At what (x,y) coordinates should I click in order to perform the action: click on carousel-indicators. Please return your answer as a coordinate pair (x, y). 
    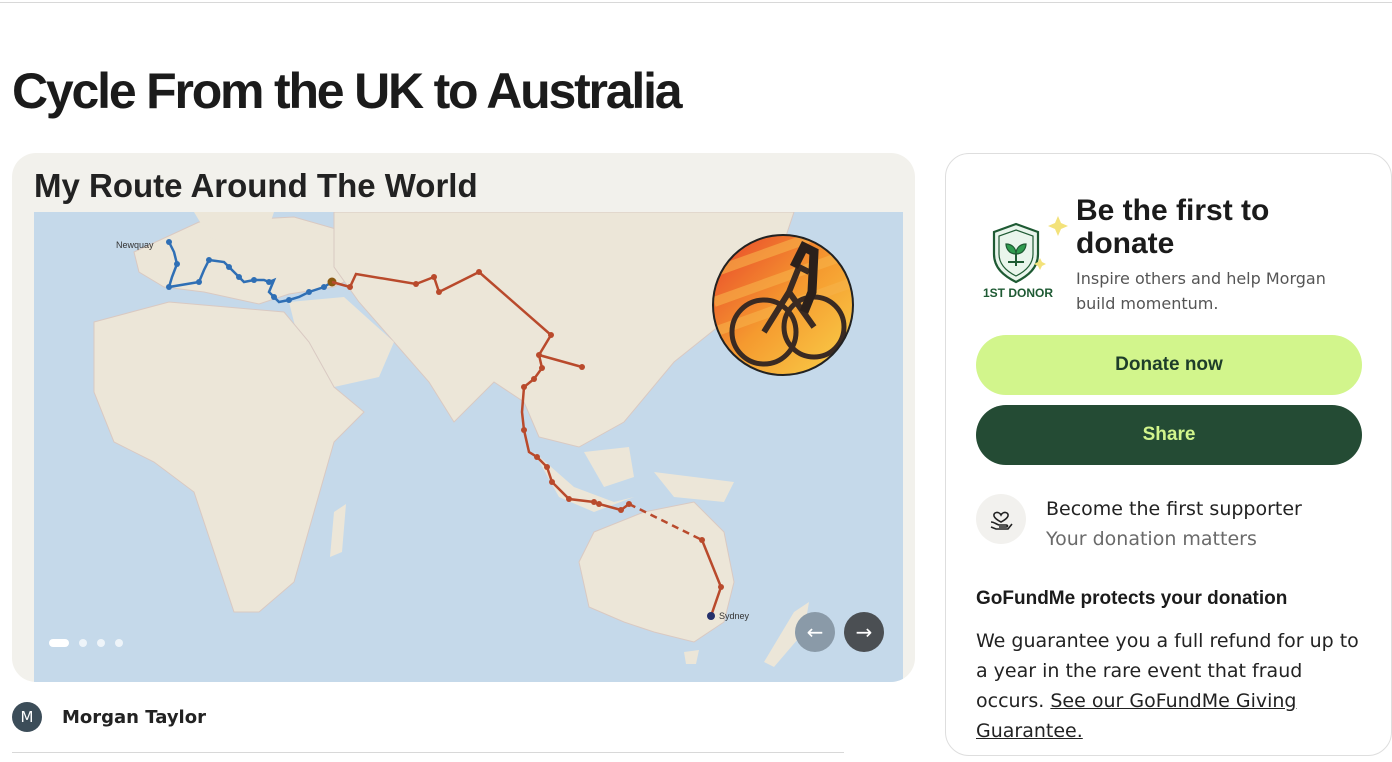
    Looking at the image, I should click on (86, 643).